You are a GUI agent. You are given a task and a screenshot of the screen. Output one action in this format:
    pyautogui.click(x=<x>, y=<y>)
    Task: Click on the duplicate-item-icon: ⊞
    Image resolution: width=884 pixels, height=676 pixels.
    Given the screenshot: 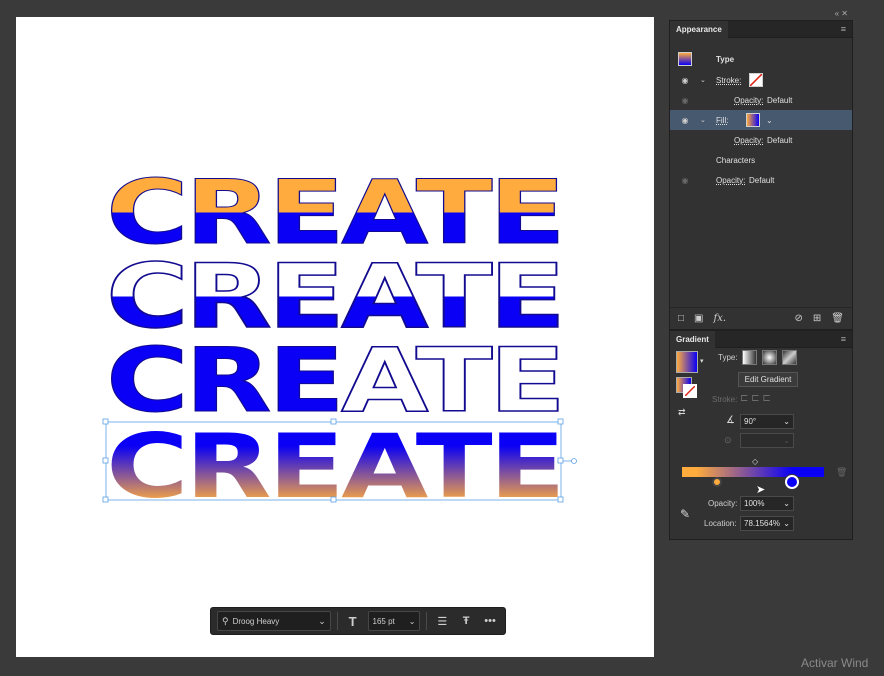 What is the action you would take?
    pyautogui.click(x=817, y=318)
    